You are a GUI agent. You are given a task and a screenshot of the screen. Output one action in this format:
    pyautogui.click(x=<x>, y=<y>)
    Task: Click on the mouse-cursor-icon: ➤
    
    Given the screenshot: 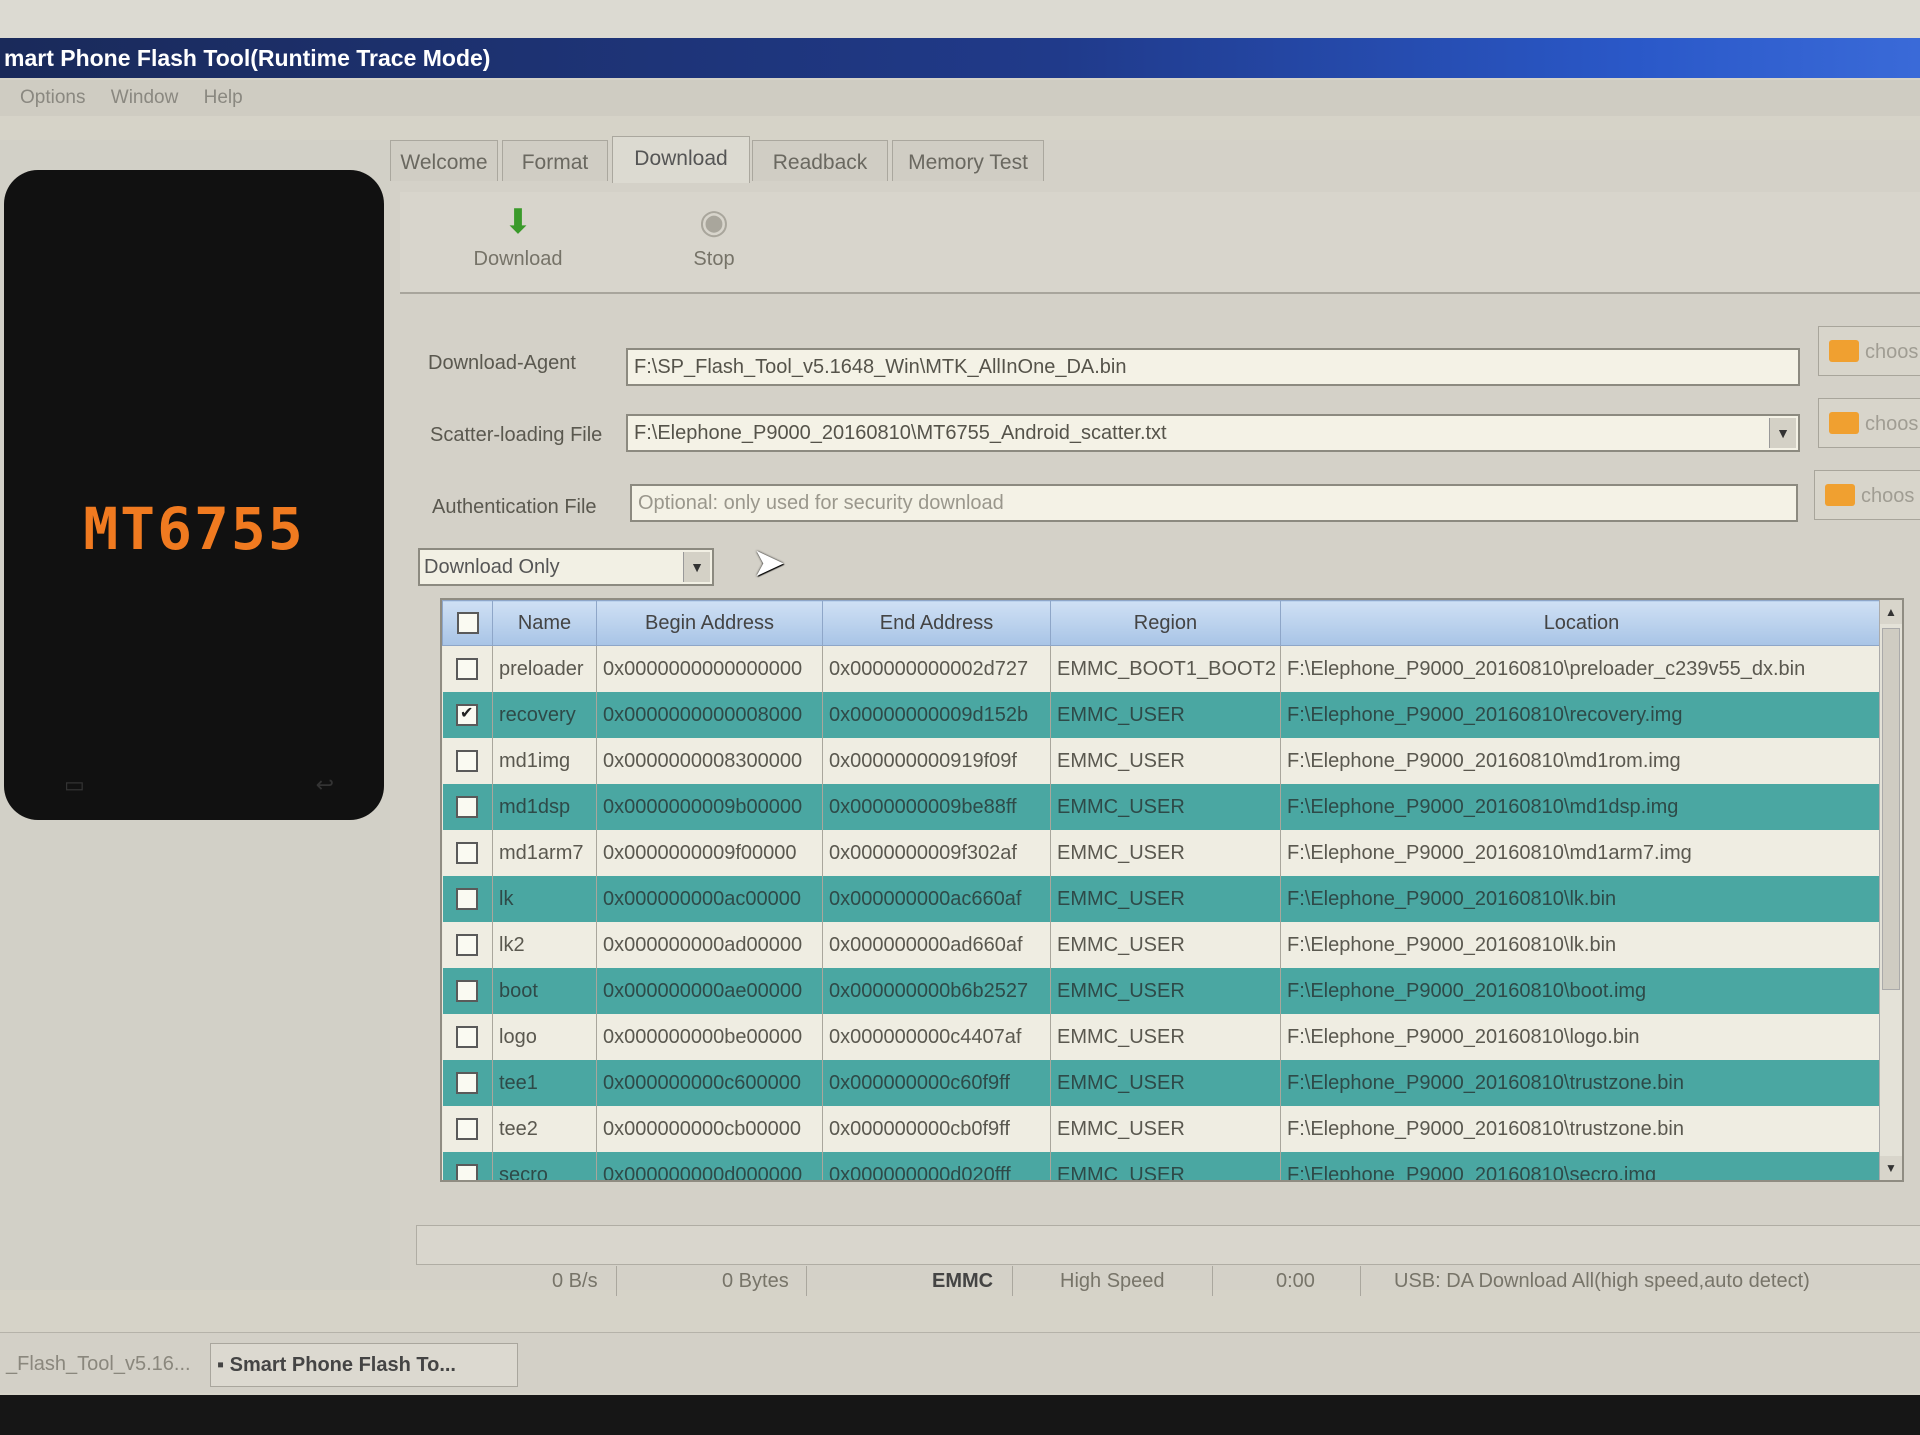 What is the action you would take?
    pyautogui.click(x=769, y=563)
    